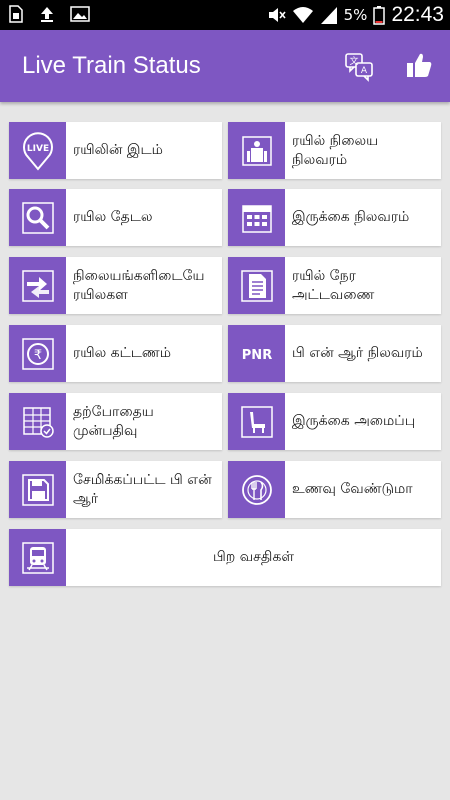 This screenshot has height=800, width=450. I want to click on tile-label: தற்போதைய முன்பதிவு, so click(113, 421).